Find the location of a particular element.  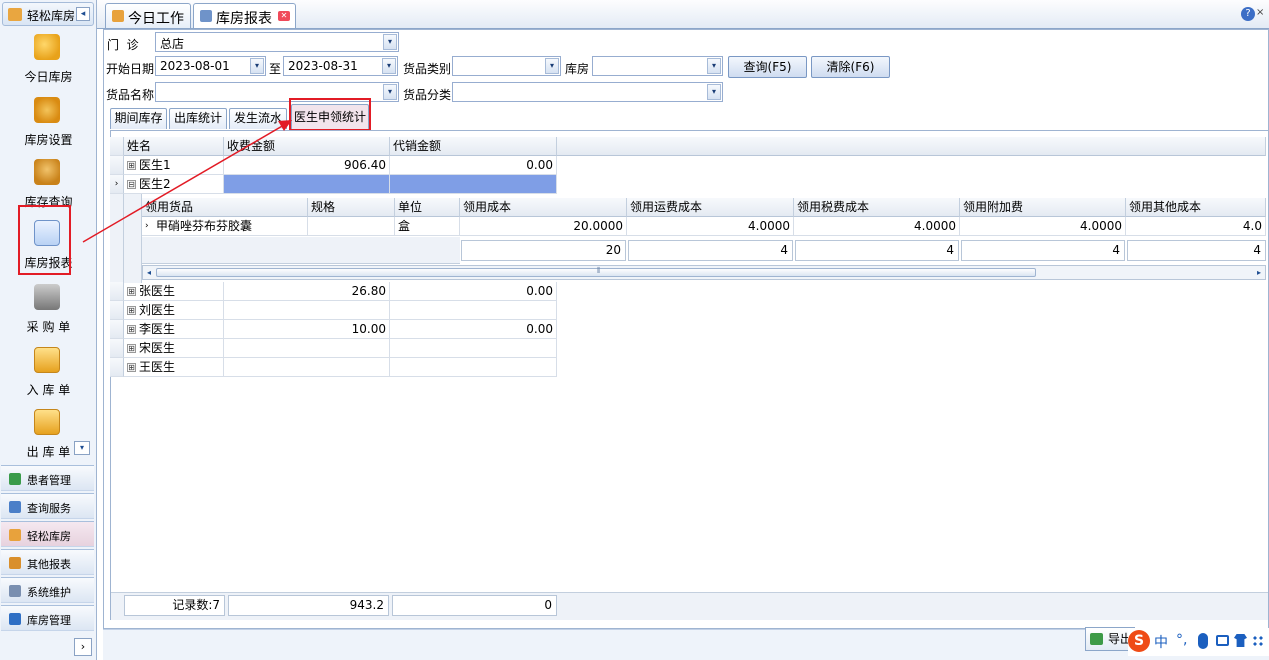

ime-toolbar: S 中 °, is located at coordinates (1198, 642).